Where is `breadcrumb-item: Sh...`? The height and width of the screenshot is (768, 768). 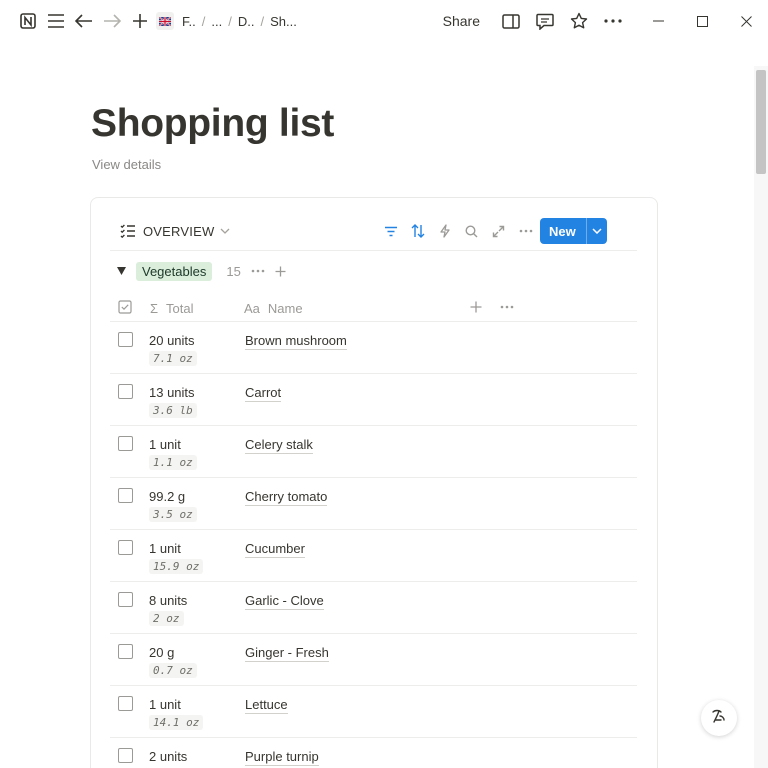
breadcrumb-item: Sh... is located at coordinates (283, 21).